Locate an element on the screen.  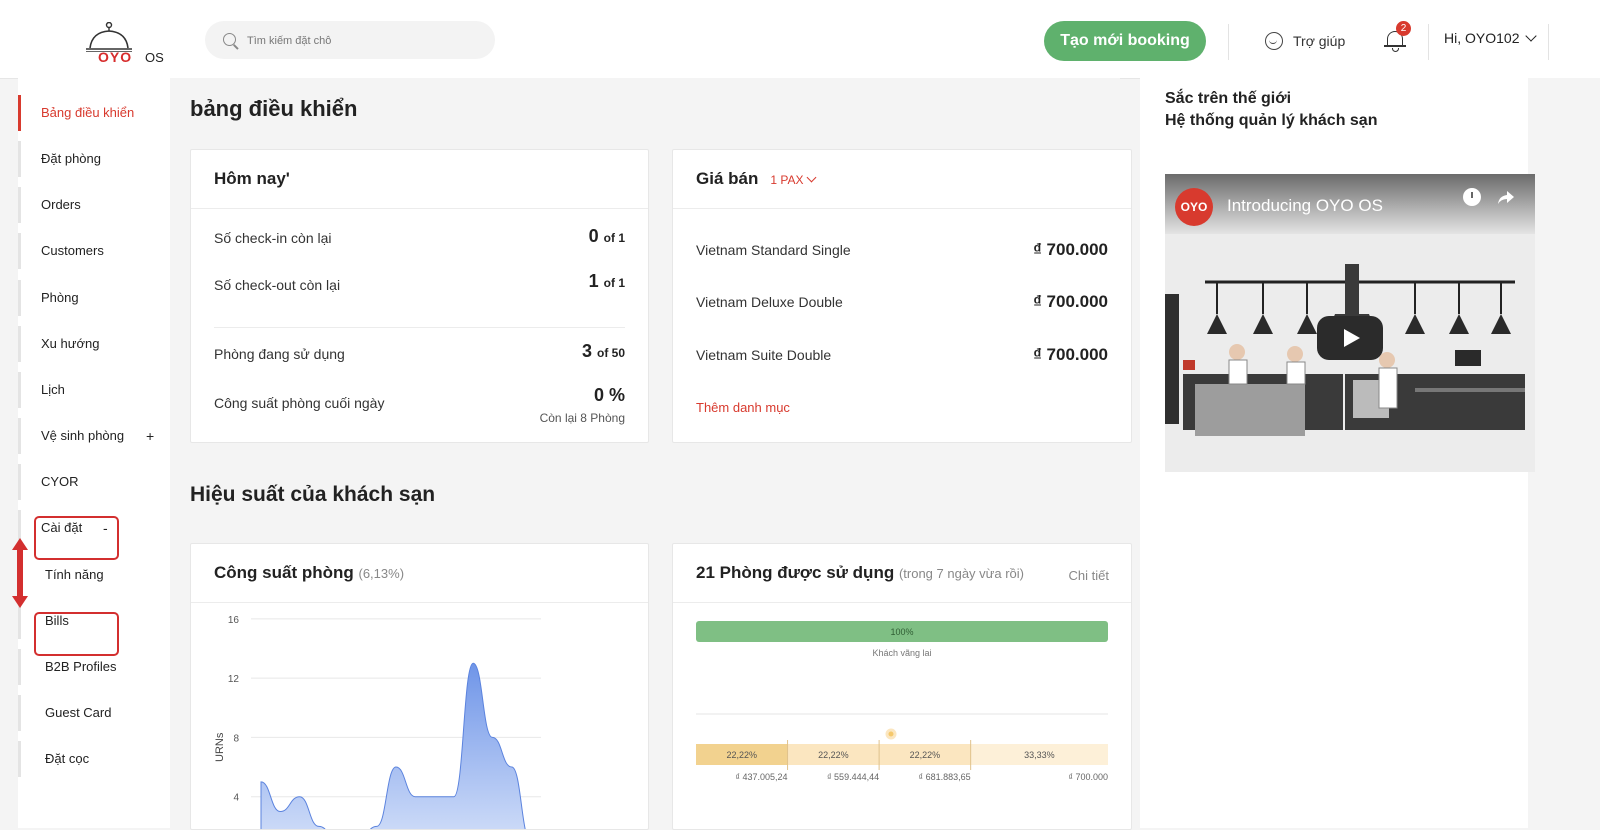
sidebar-item-guest-card: Guest Card is located at coordinates (94, 713).